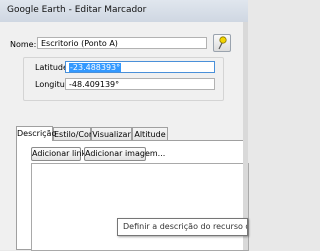  I want to click on tab-altitude: Altitude, so click(150, 134).